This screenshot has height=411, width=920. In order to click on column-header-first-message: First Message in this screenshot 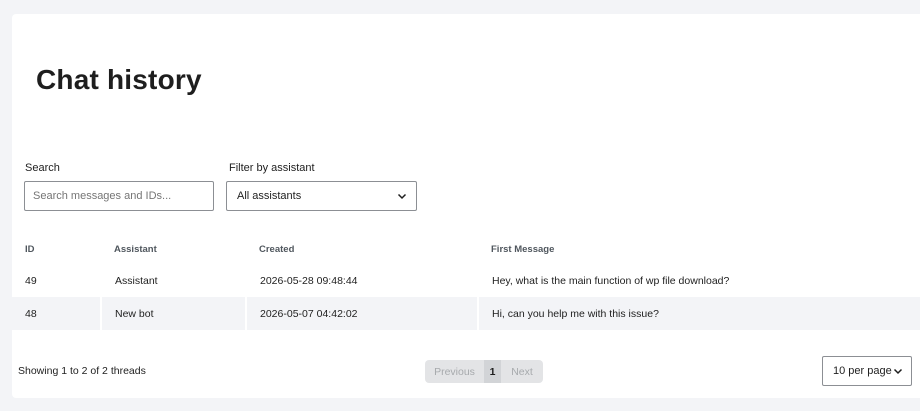, I will do `click(699, 249)`.